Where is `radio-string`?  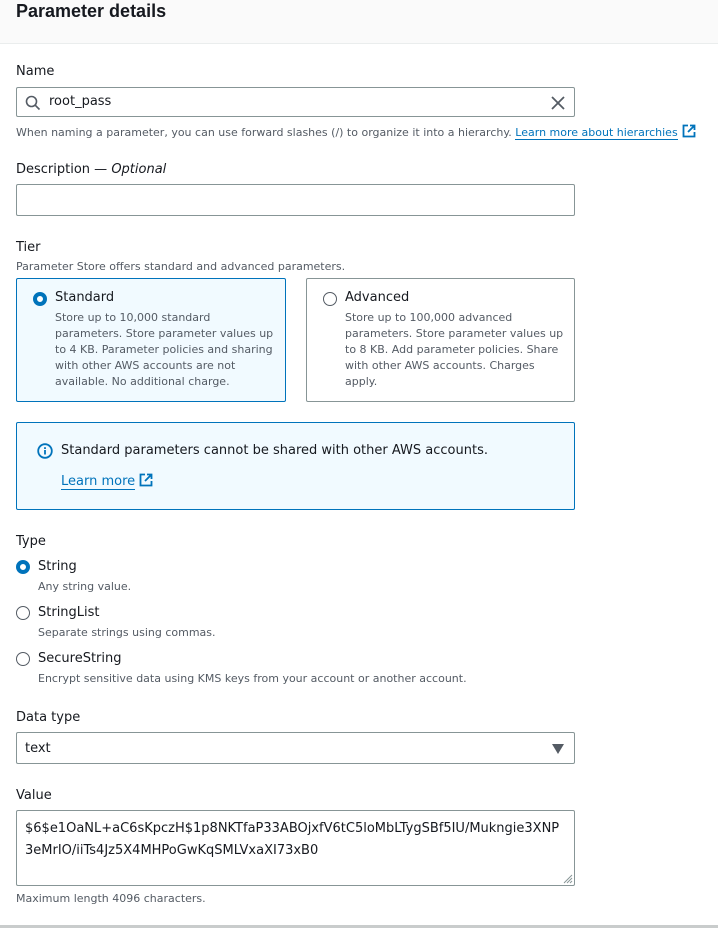
radio-string is located at coordinates (23, 567).